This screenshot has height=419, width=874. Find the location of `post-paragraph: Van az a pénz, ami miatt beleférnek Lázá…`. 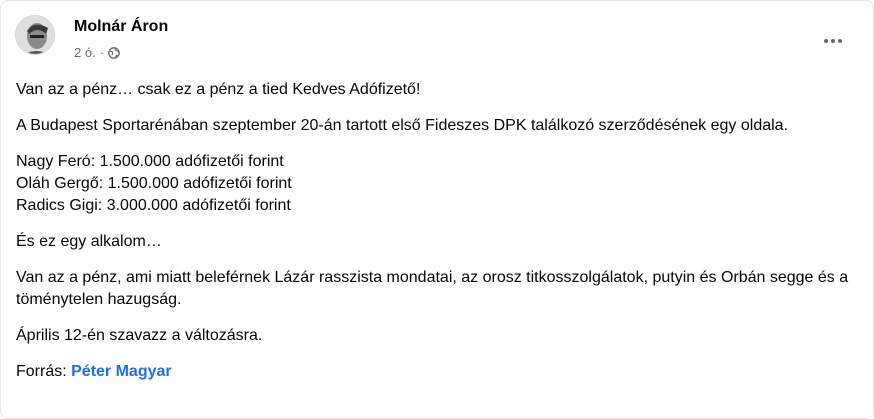

post-paragraph: Van az a pénz, ami miatt beleférnek Lázá… is located at coordinates (432, 288).